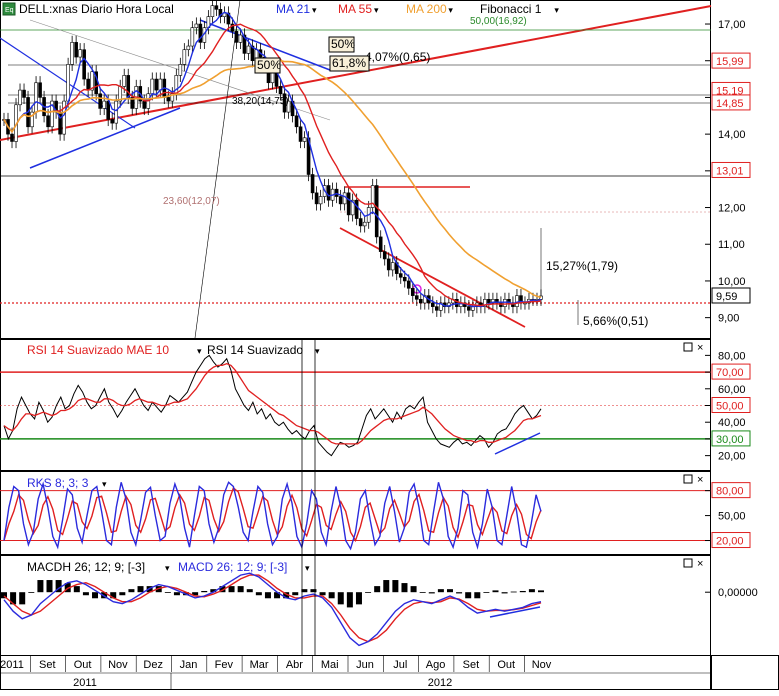 The image size is (779, 696). Describe the element at coordinates (730, 440) in the screenshot. I see `level-label: 30,00` at that location.